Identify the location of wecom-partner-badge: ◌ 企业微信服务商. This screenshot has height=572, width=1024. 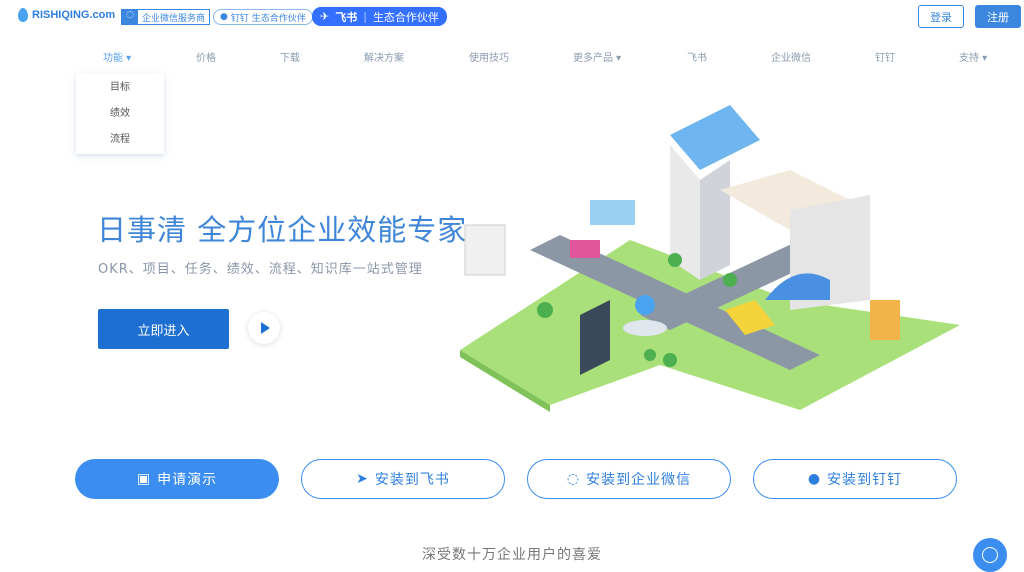
(166, 17).